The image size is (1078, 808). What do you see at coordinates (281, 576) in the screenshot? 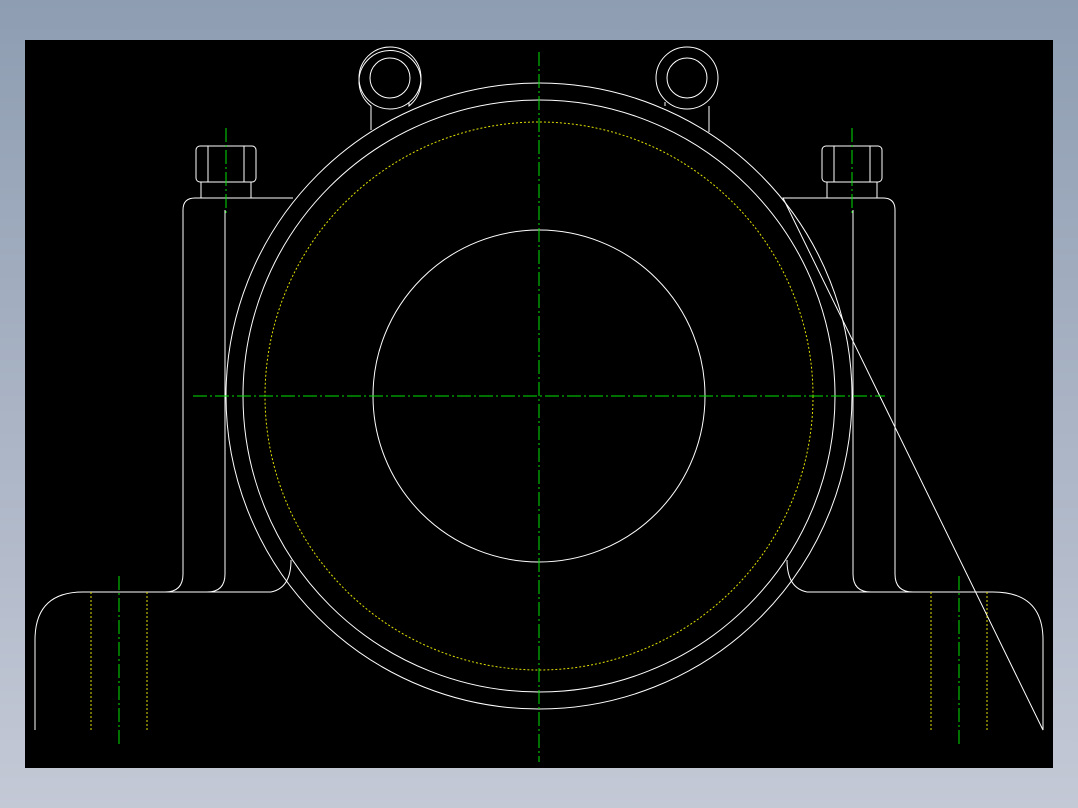
I see `pedestal-fillet-left` at bounding box center [281, 576].